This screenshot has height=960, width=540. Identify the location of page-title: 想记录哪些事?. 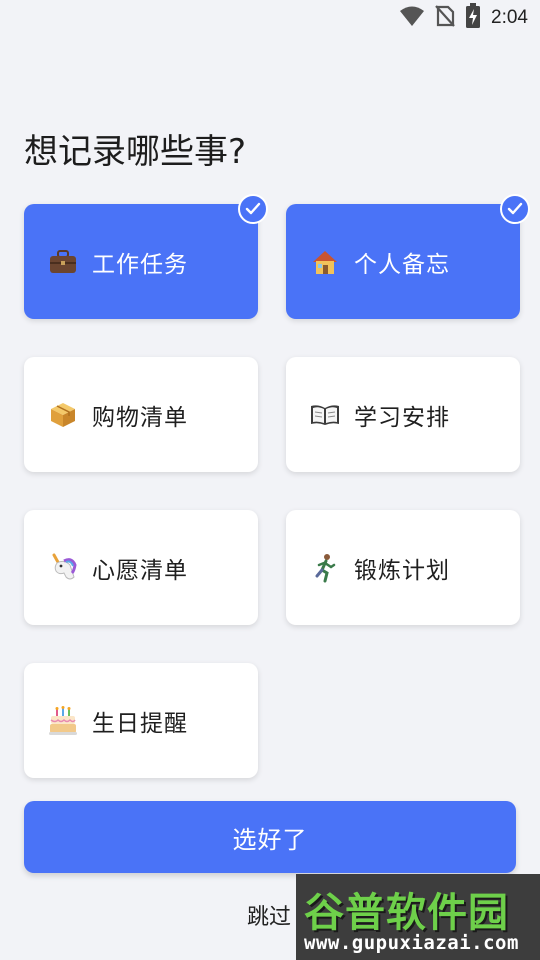
(135, 152).